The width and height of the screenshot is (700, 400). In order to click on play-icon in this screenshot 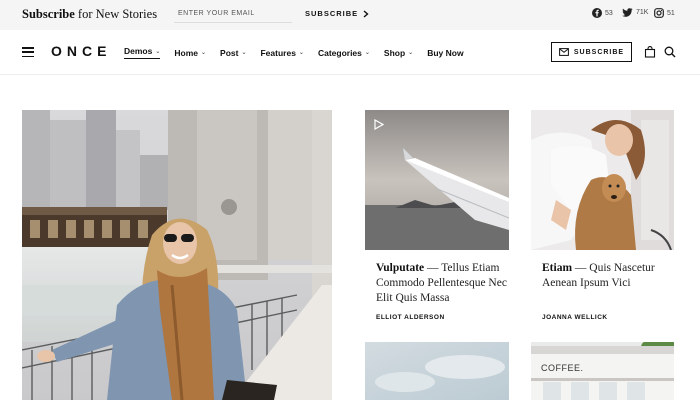, I will do `click(379, 124)`.